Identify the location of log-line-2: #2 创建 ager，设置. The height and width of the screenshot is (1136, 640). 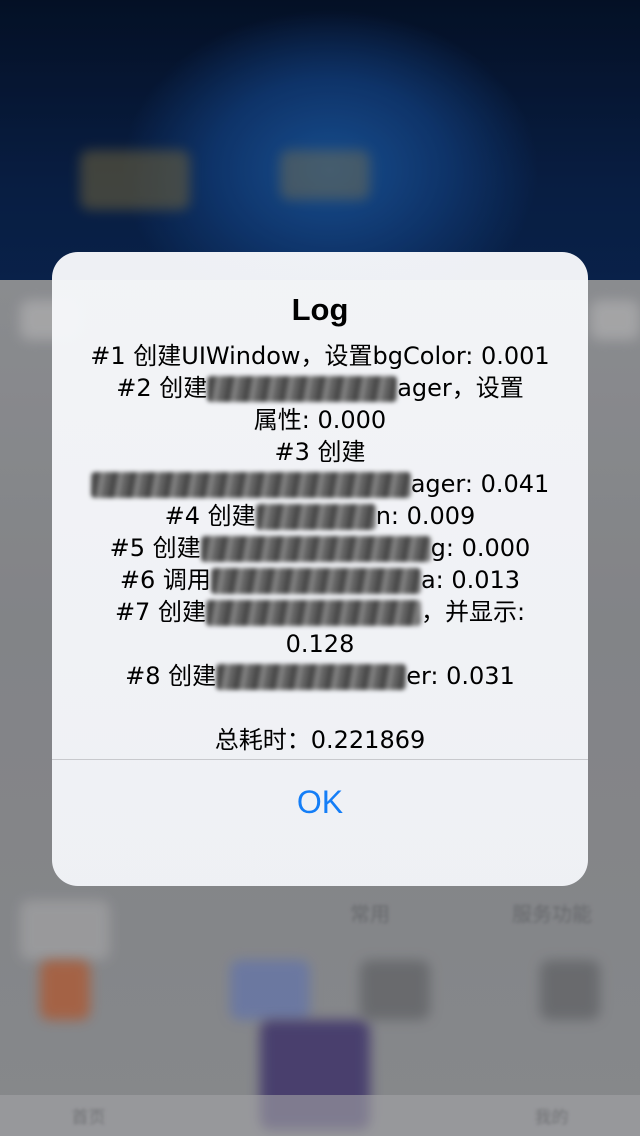
(320, 388).